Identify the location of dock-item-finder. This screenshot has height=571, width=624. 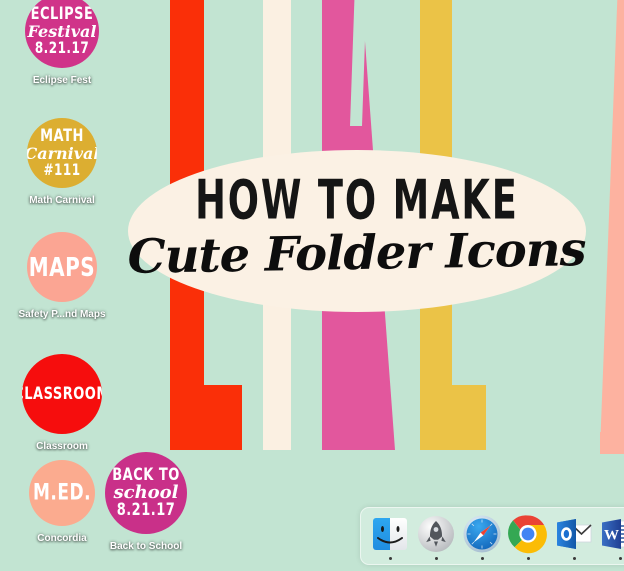
(390, 537).